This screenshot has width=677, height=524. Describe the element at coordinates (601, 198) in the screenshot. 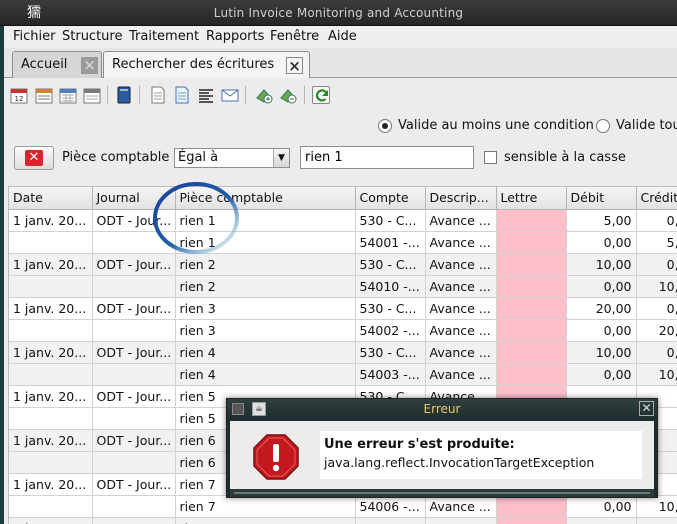

I see `column-header: Débit` at that location.